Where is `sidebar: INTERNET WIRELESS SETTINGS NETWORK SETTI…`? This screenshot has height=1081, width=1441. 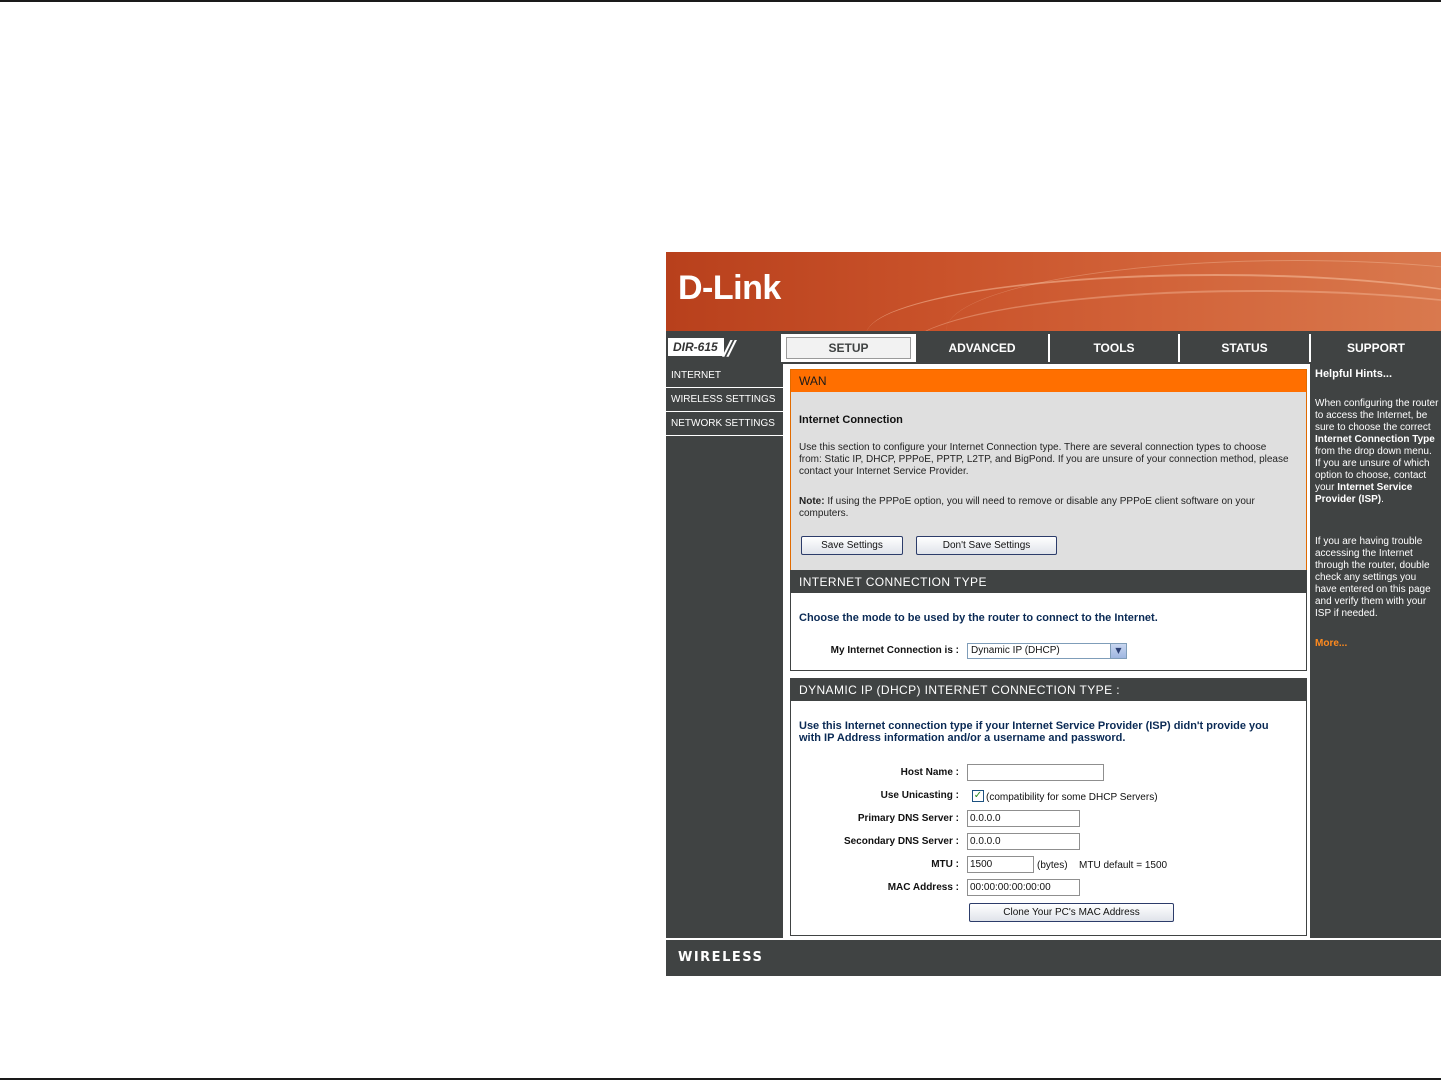
sidebar: INTERNET WIRELESS SETTINGS NETWORK SETTI… is located at coordinates (724, 650).